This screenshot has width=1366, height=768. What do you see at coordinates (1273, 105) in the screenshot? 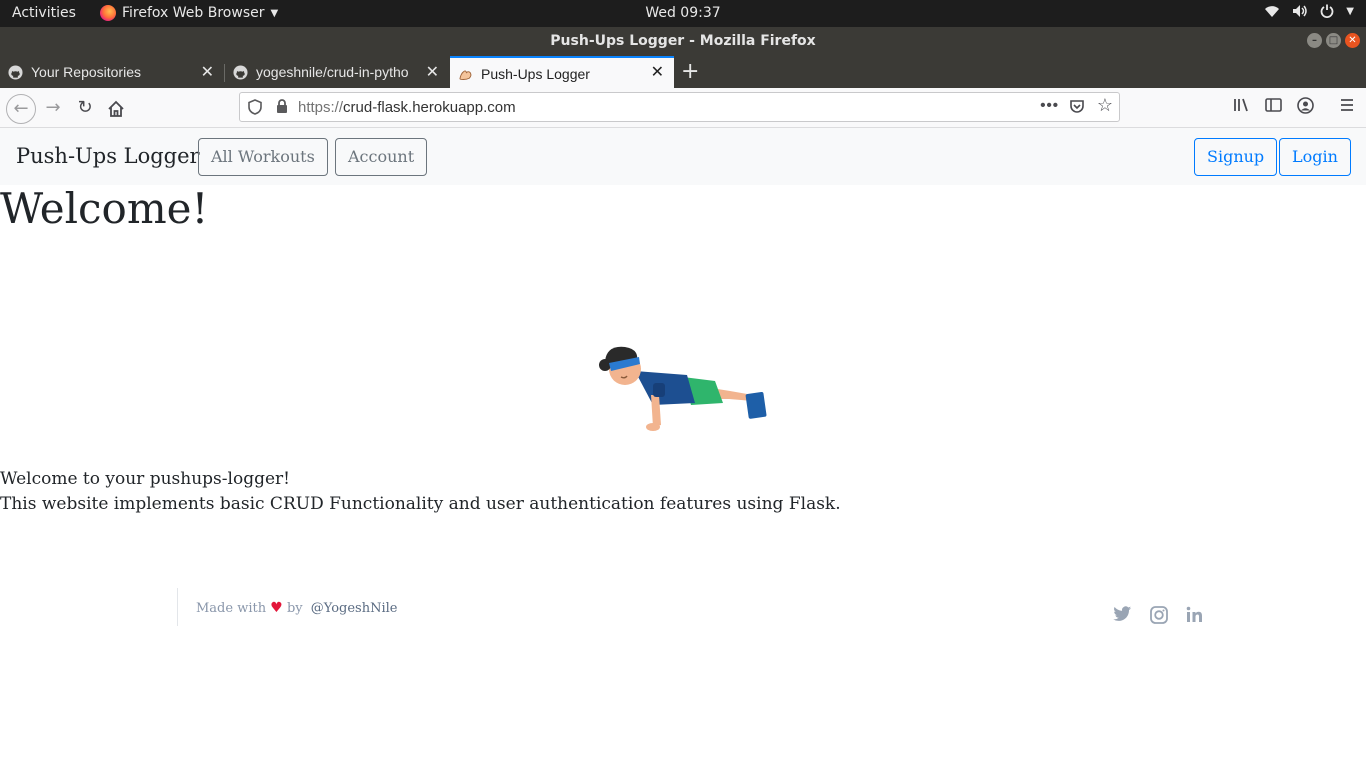
I see `sidebar-icon` at bounding box center [1273, 105].